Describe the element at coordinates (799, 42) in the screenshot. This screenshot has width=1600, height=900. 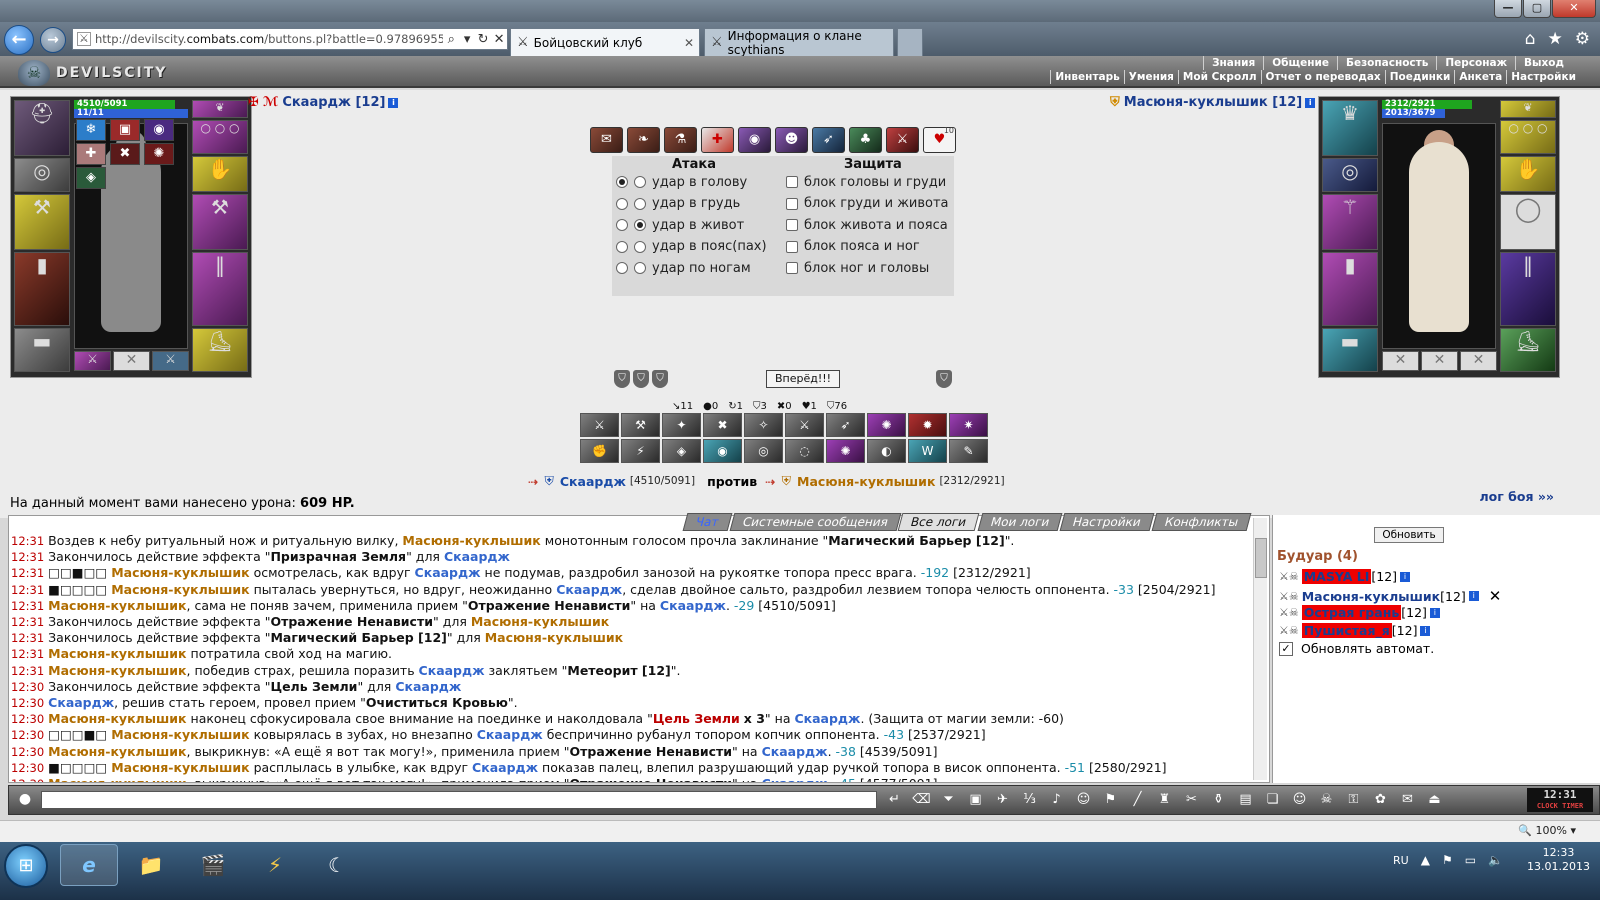
I see `tab-clan-info: ⚔ Информация о клане scythians` at that location.